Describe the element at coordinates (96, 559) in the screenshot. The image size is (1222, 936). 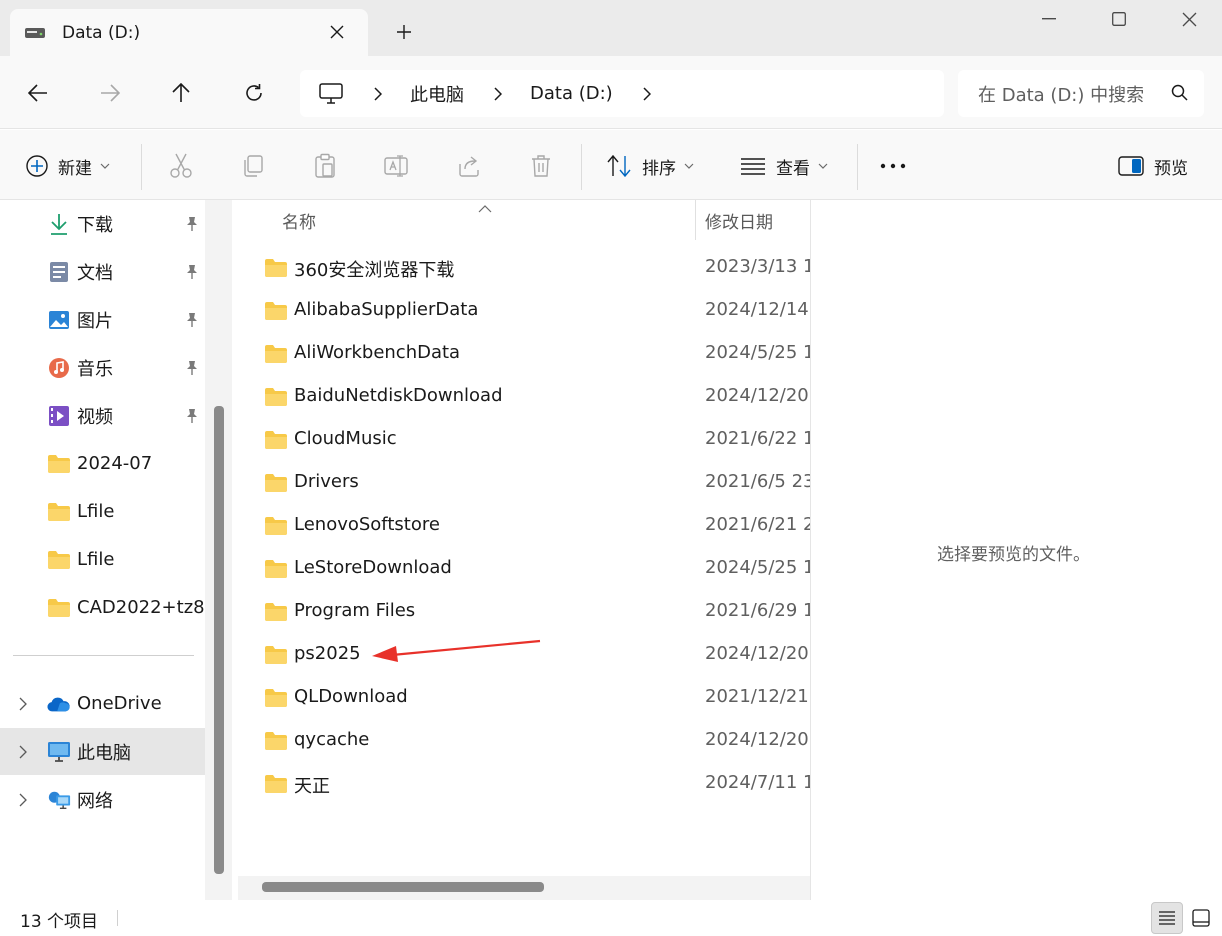
I see `sidebar-item-label: Lfile` at that location.